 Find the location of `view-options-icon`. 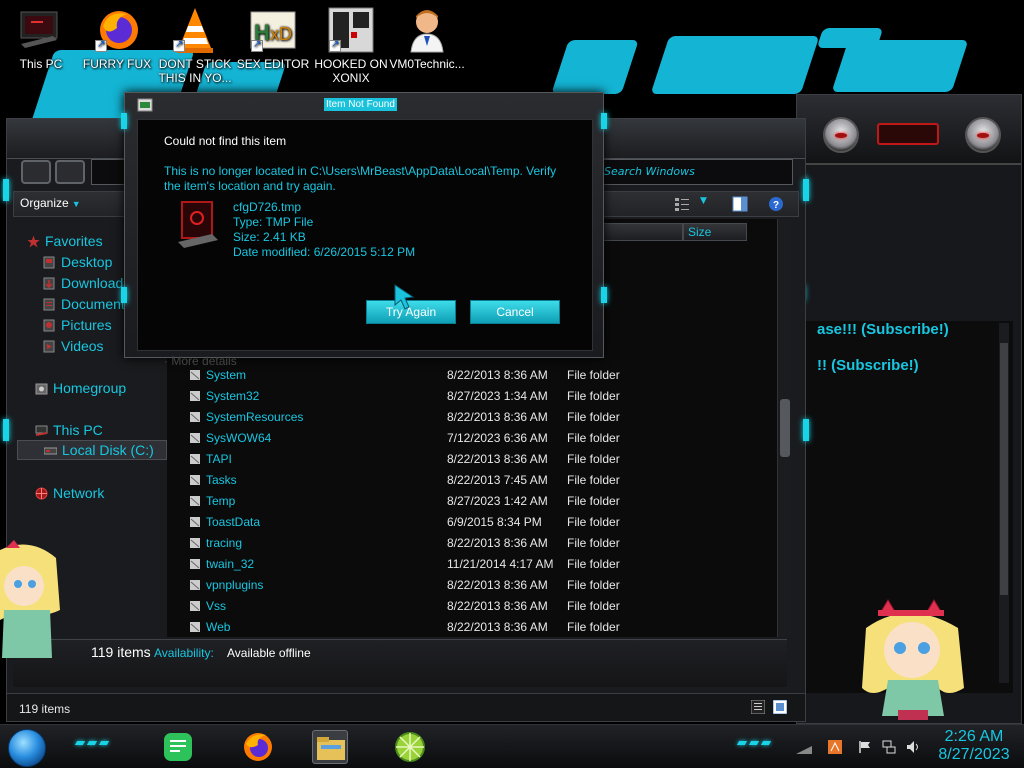

view-options-icon is located at coordinates (682, 204).